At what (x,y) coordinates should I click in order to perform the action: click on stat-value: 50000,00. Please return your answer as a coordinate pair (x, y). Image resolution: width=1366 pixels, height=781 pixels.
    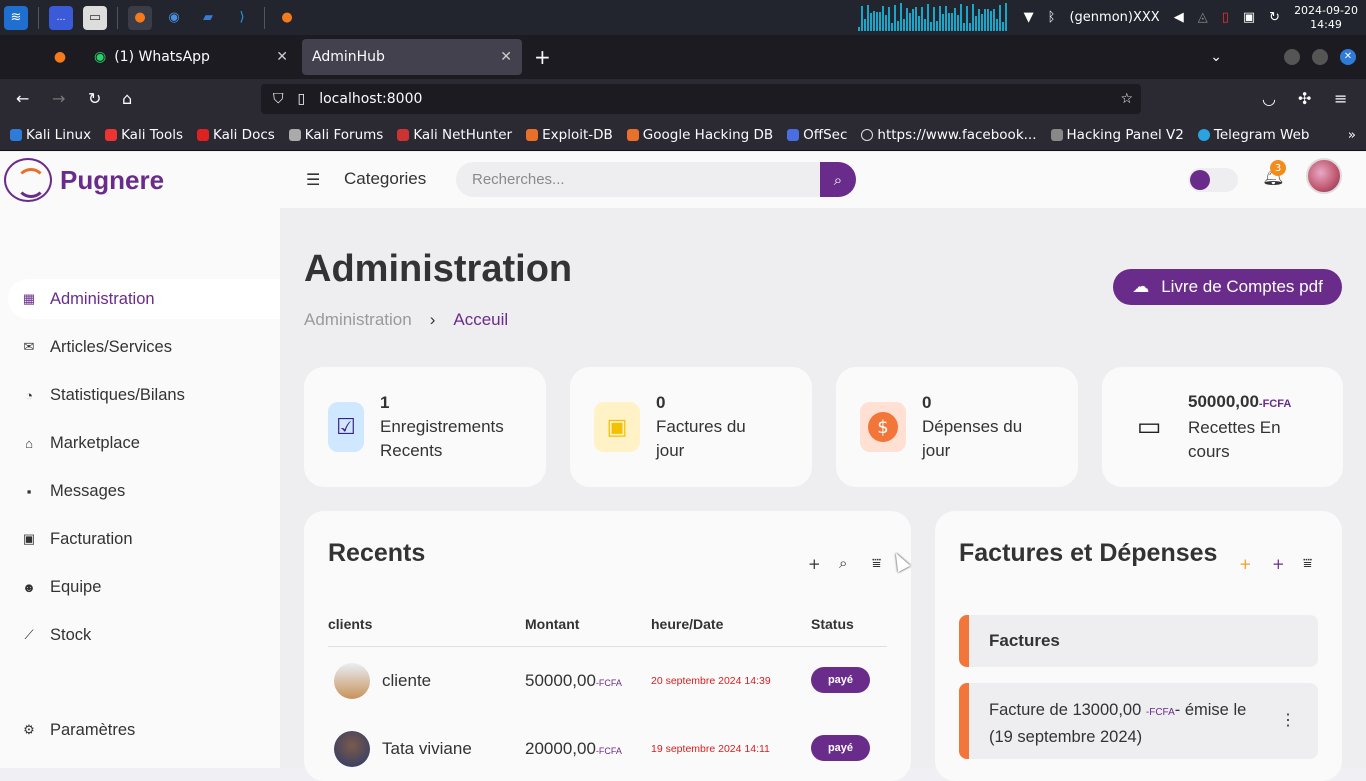
    Looking at the image, I should click on (1223, 401).